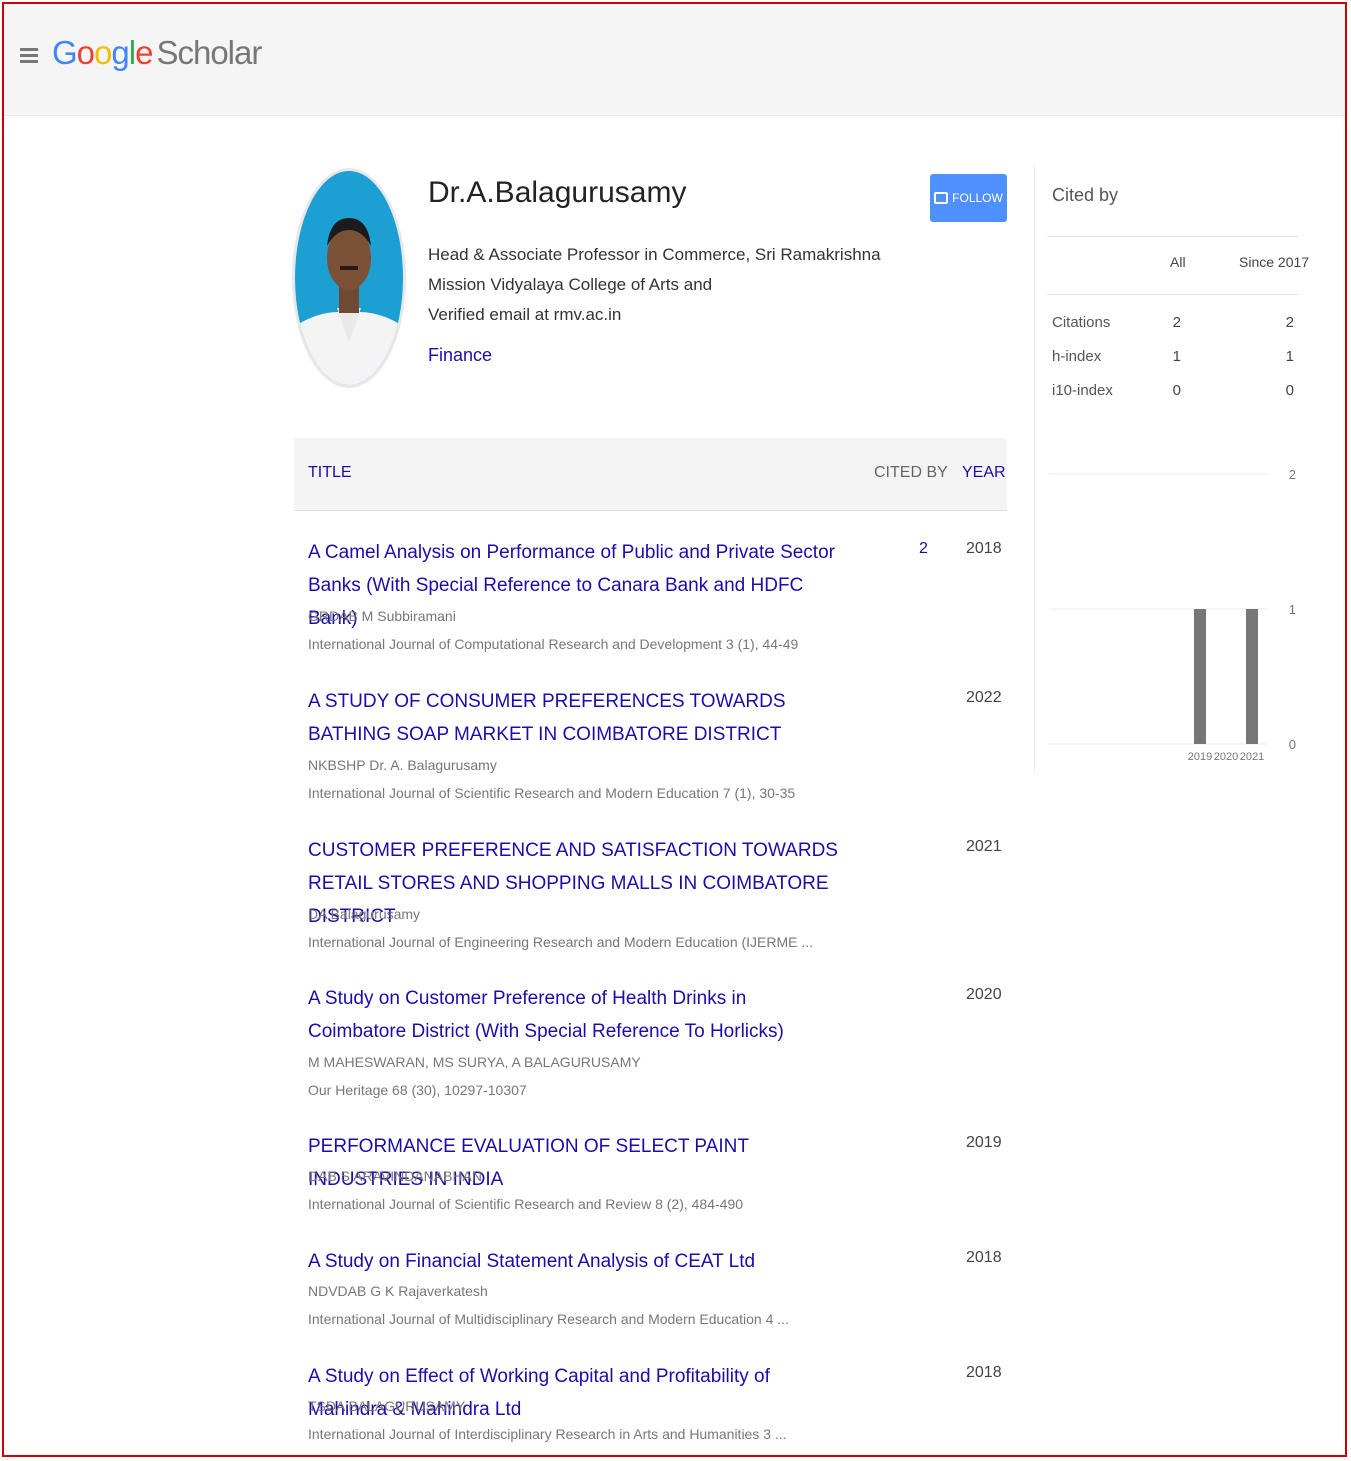 The width and height of the screenshot is (1351, 1461). What do you see at coordinates (382, 616) in the screenshot?
I see `publication-authors: GRDAB M Subbiramani` at bounding box center [382, 616].